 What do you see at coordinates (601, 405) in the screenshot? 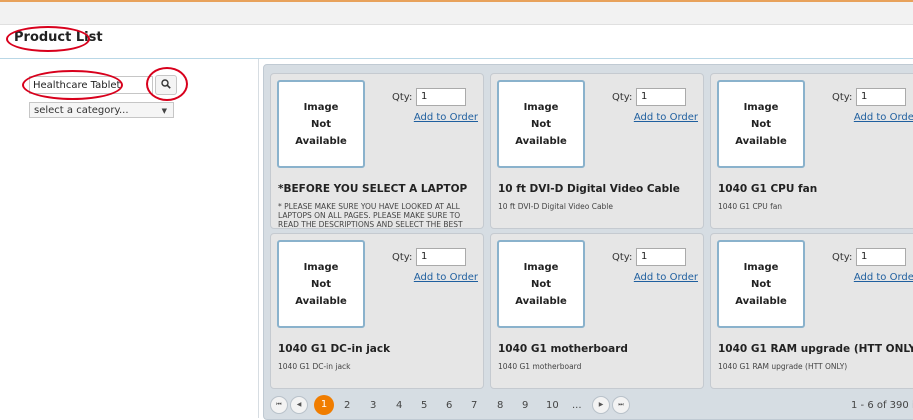
I see `next-page-button: ▶` at bounding box center [601, 405].